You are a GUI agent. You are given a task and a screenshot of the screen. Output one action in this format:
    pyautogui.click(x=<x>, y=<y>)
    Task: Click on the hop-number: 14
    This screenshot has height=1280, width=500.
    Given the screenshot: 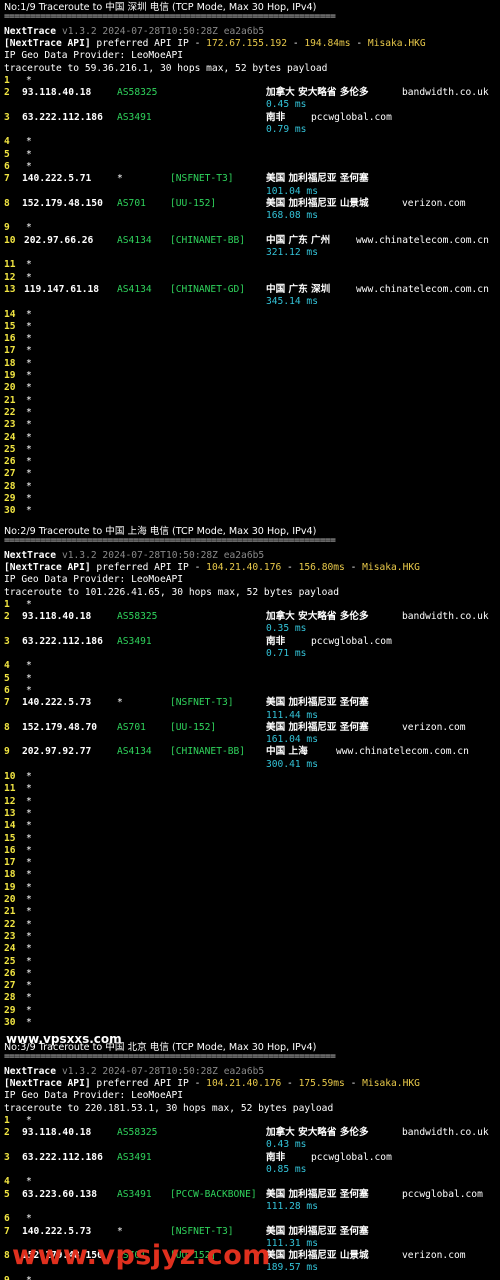 What is the action you would take?
    pyautogui.click(x=10, y=826)
    